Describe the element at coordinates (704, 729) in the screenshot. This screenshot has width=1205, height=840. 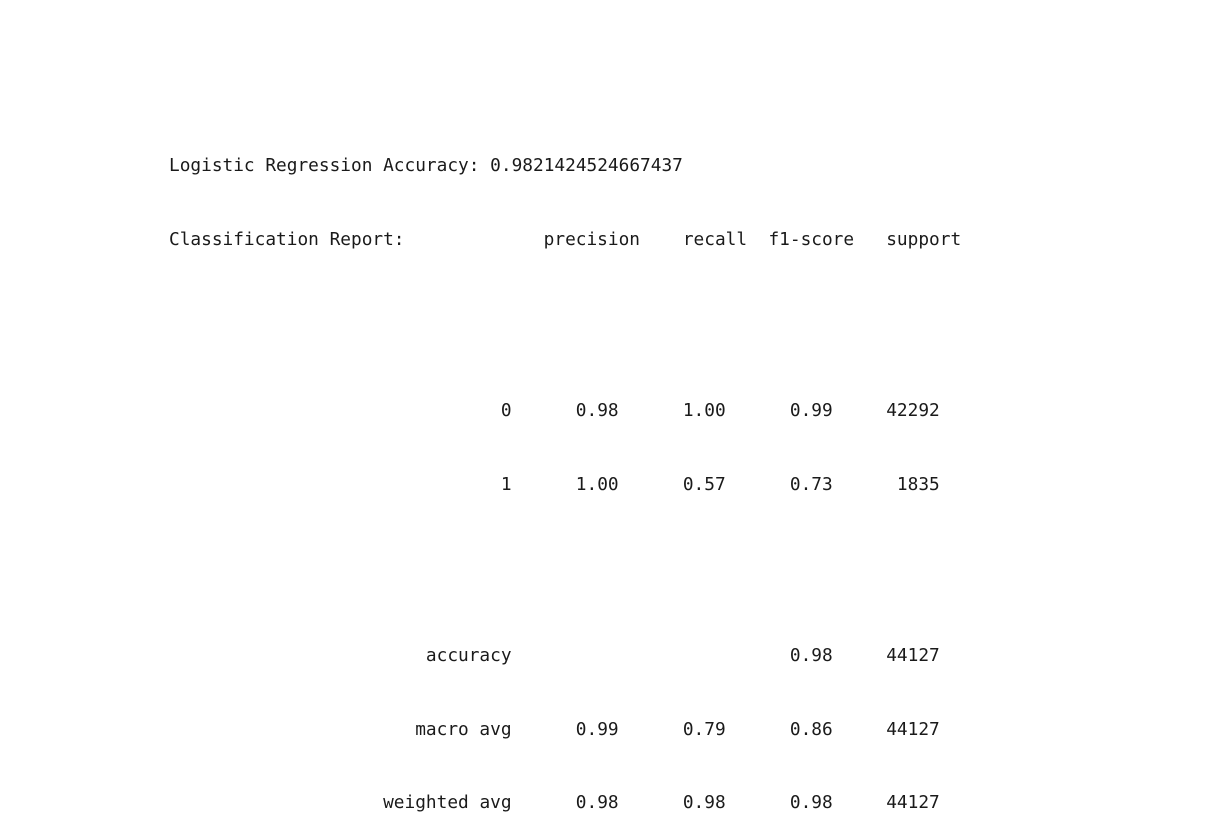
I see `row-recall: 0.79` at that location.